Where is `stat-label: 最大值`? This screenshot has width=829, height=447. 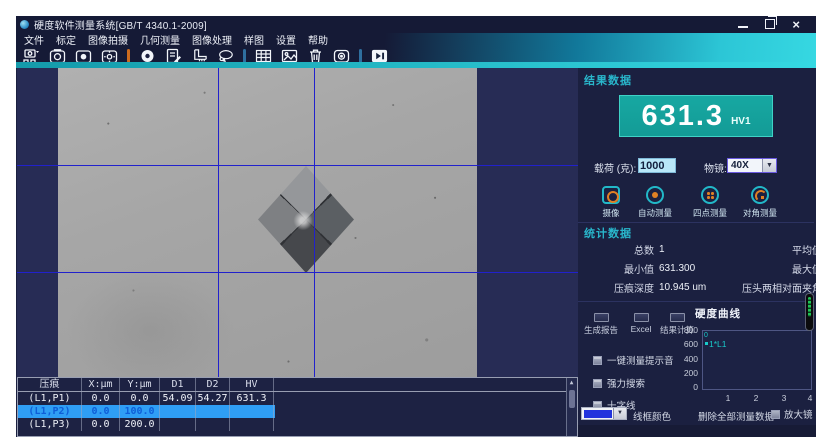
stat-label: 最大值 is located at coordinates (804, 270).